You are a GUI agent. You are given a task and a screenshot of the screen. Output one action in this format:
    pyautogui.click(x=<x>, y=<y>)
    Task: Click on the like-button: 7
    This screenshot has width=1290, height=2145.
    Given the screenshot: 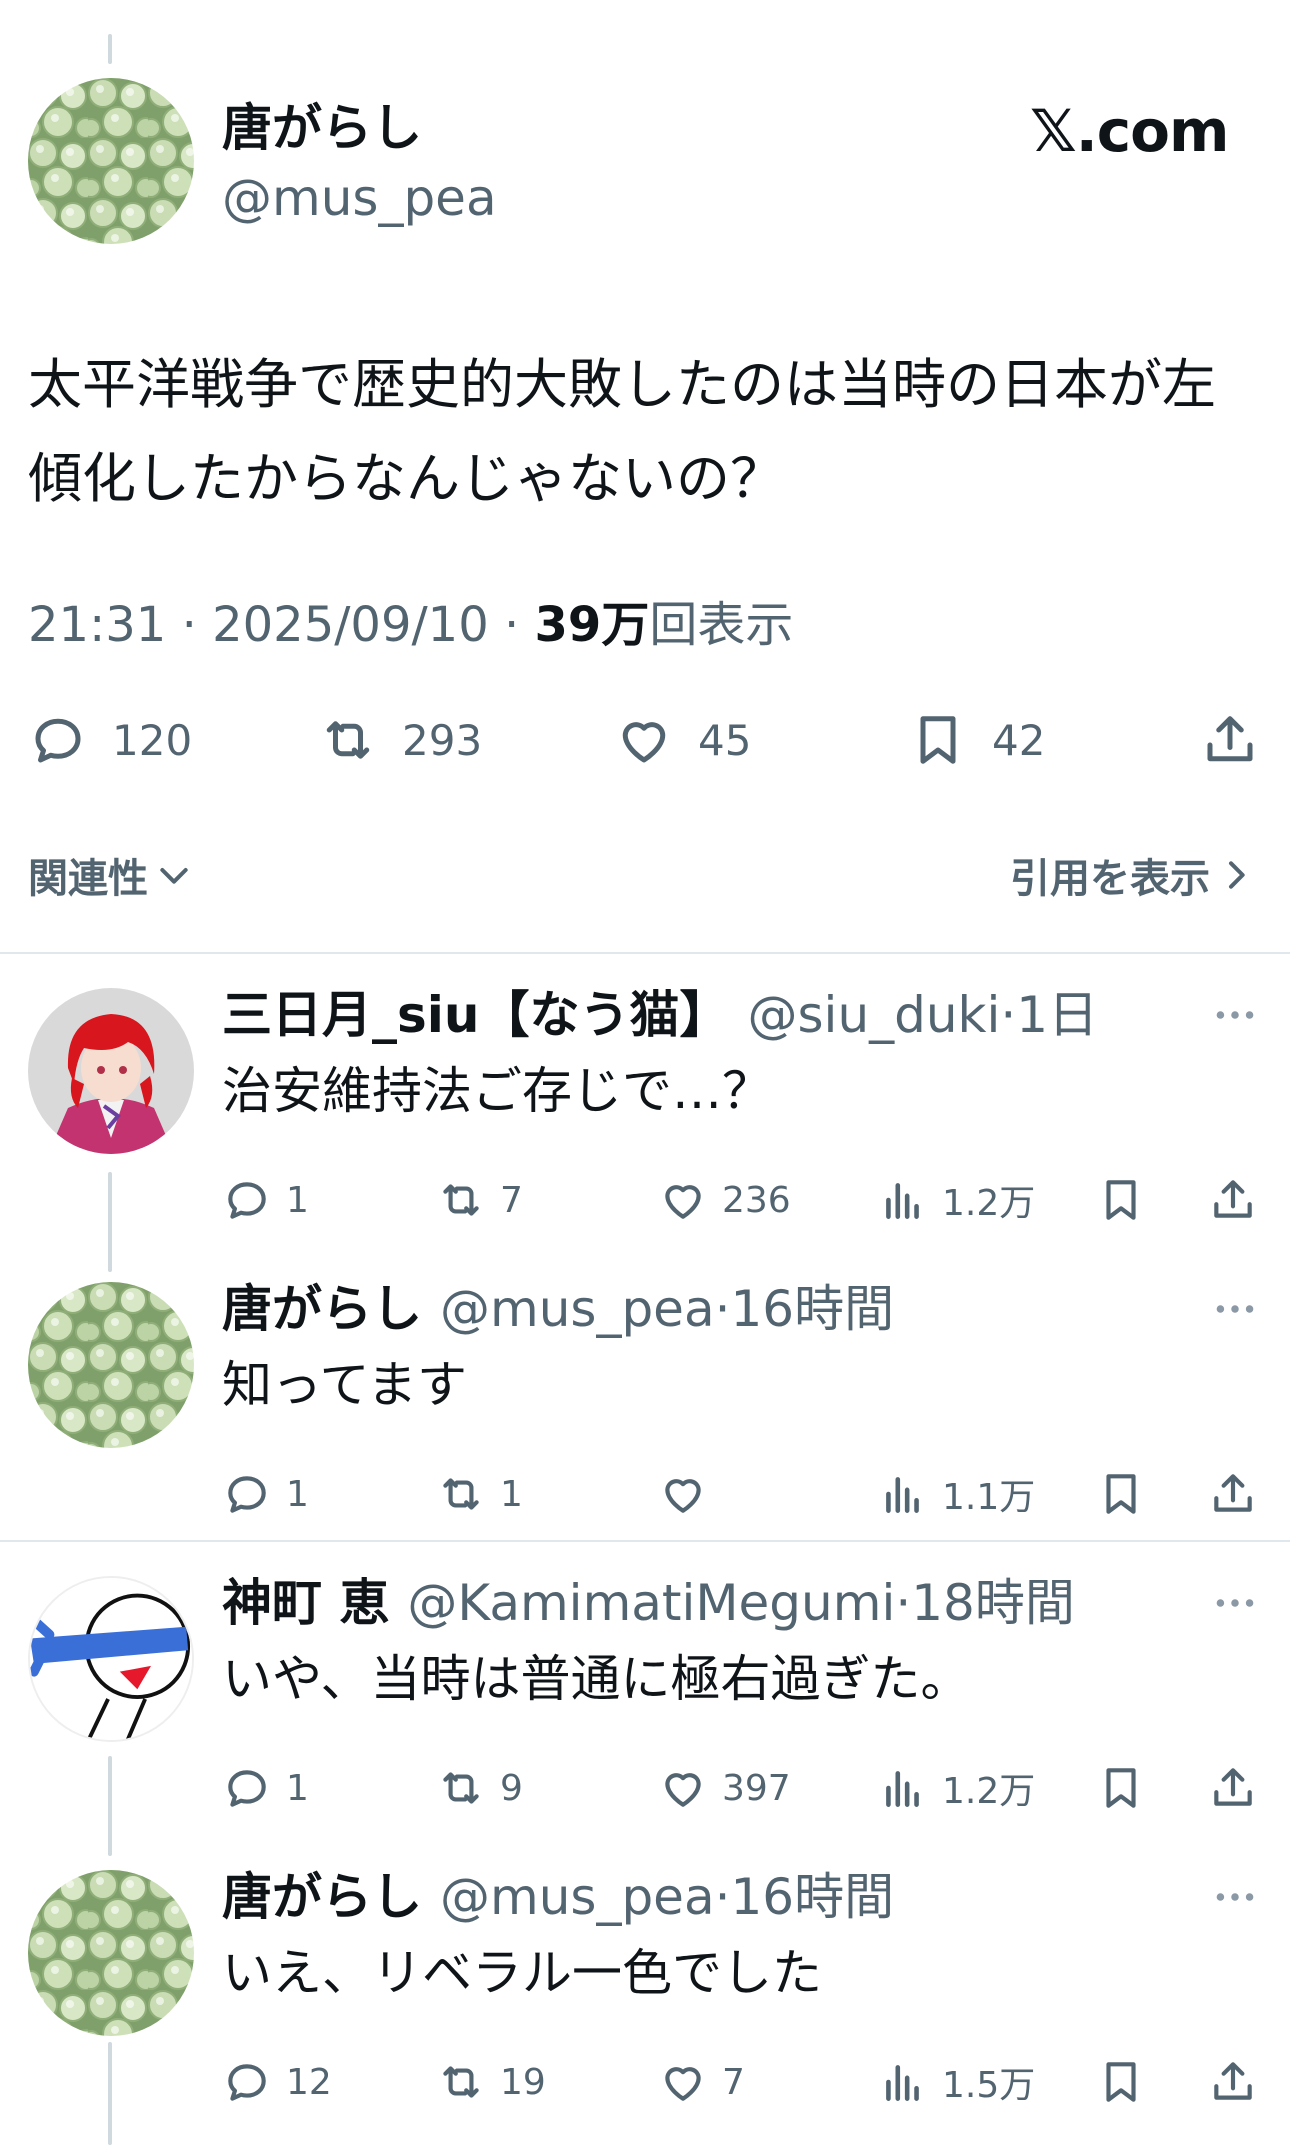 What is the action you would take?
    pyautogui.click(x=701, y=2082)
    